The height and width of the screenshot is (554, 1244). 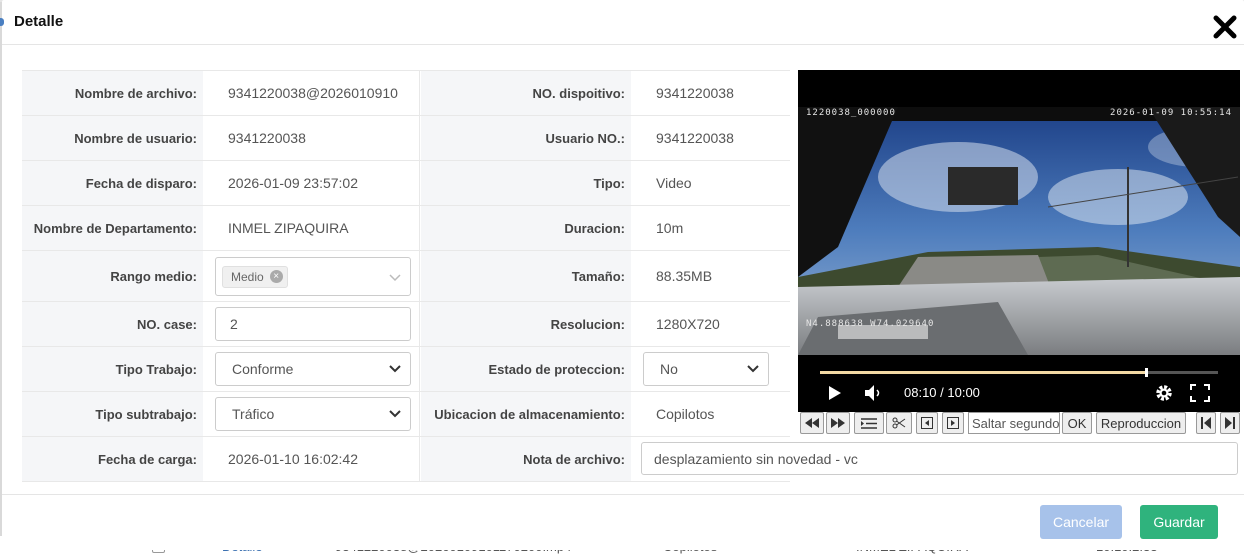 I want to click on skip-end-icon, so click(x=1230, y=423).